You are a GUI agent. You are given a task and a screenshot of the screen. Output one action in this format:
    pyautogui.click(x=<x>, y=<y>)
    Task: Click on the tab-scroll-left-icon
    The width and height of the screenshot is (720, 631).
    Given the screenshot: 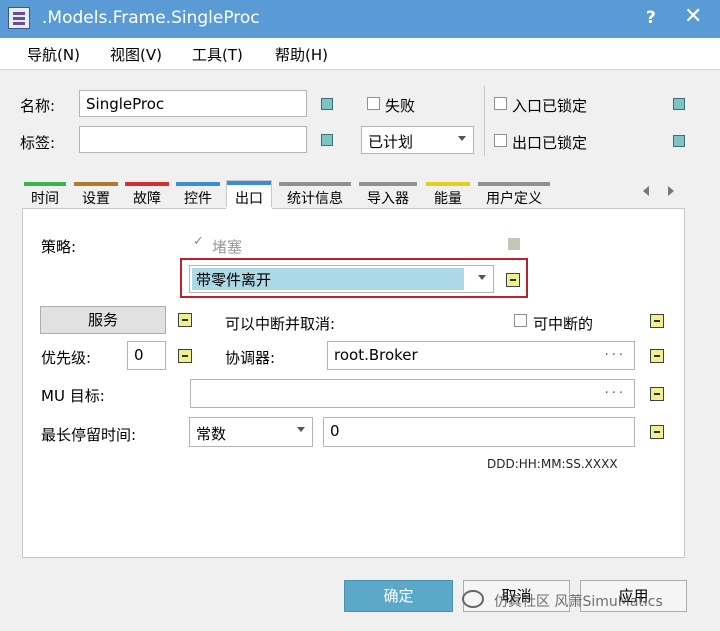 What is the action you would take?
    pyautogui.click(x=646, y=191)
    